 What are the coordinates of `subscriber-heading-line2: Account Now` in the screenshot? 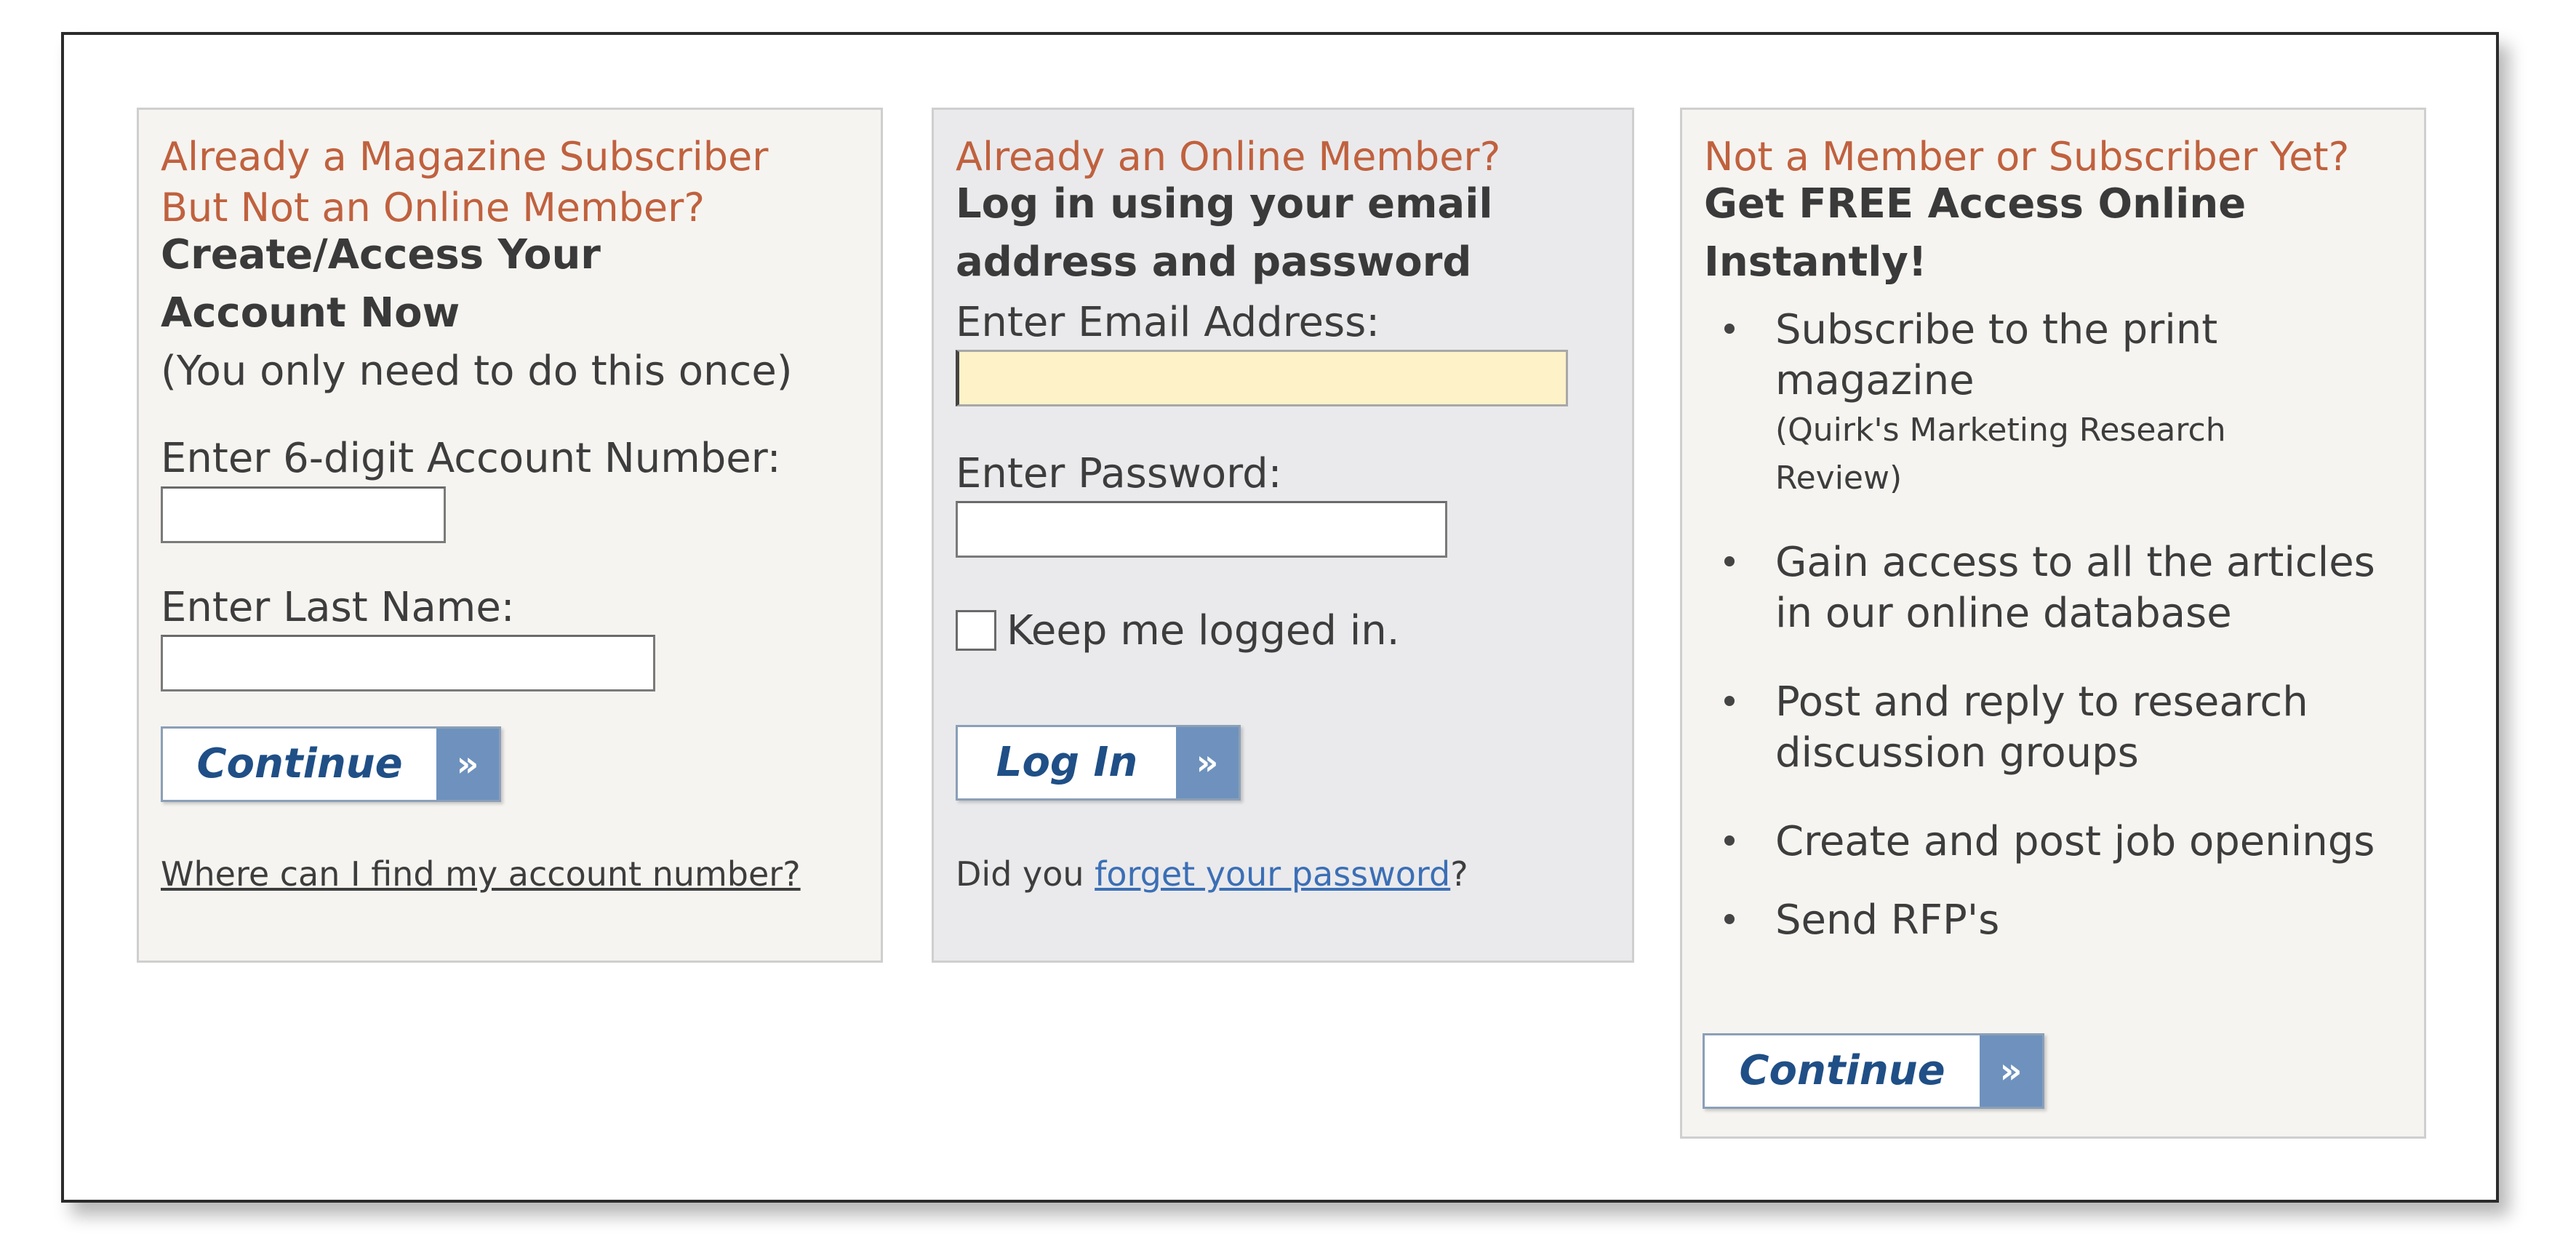 It's located at (310, 313).